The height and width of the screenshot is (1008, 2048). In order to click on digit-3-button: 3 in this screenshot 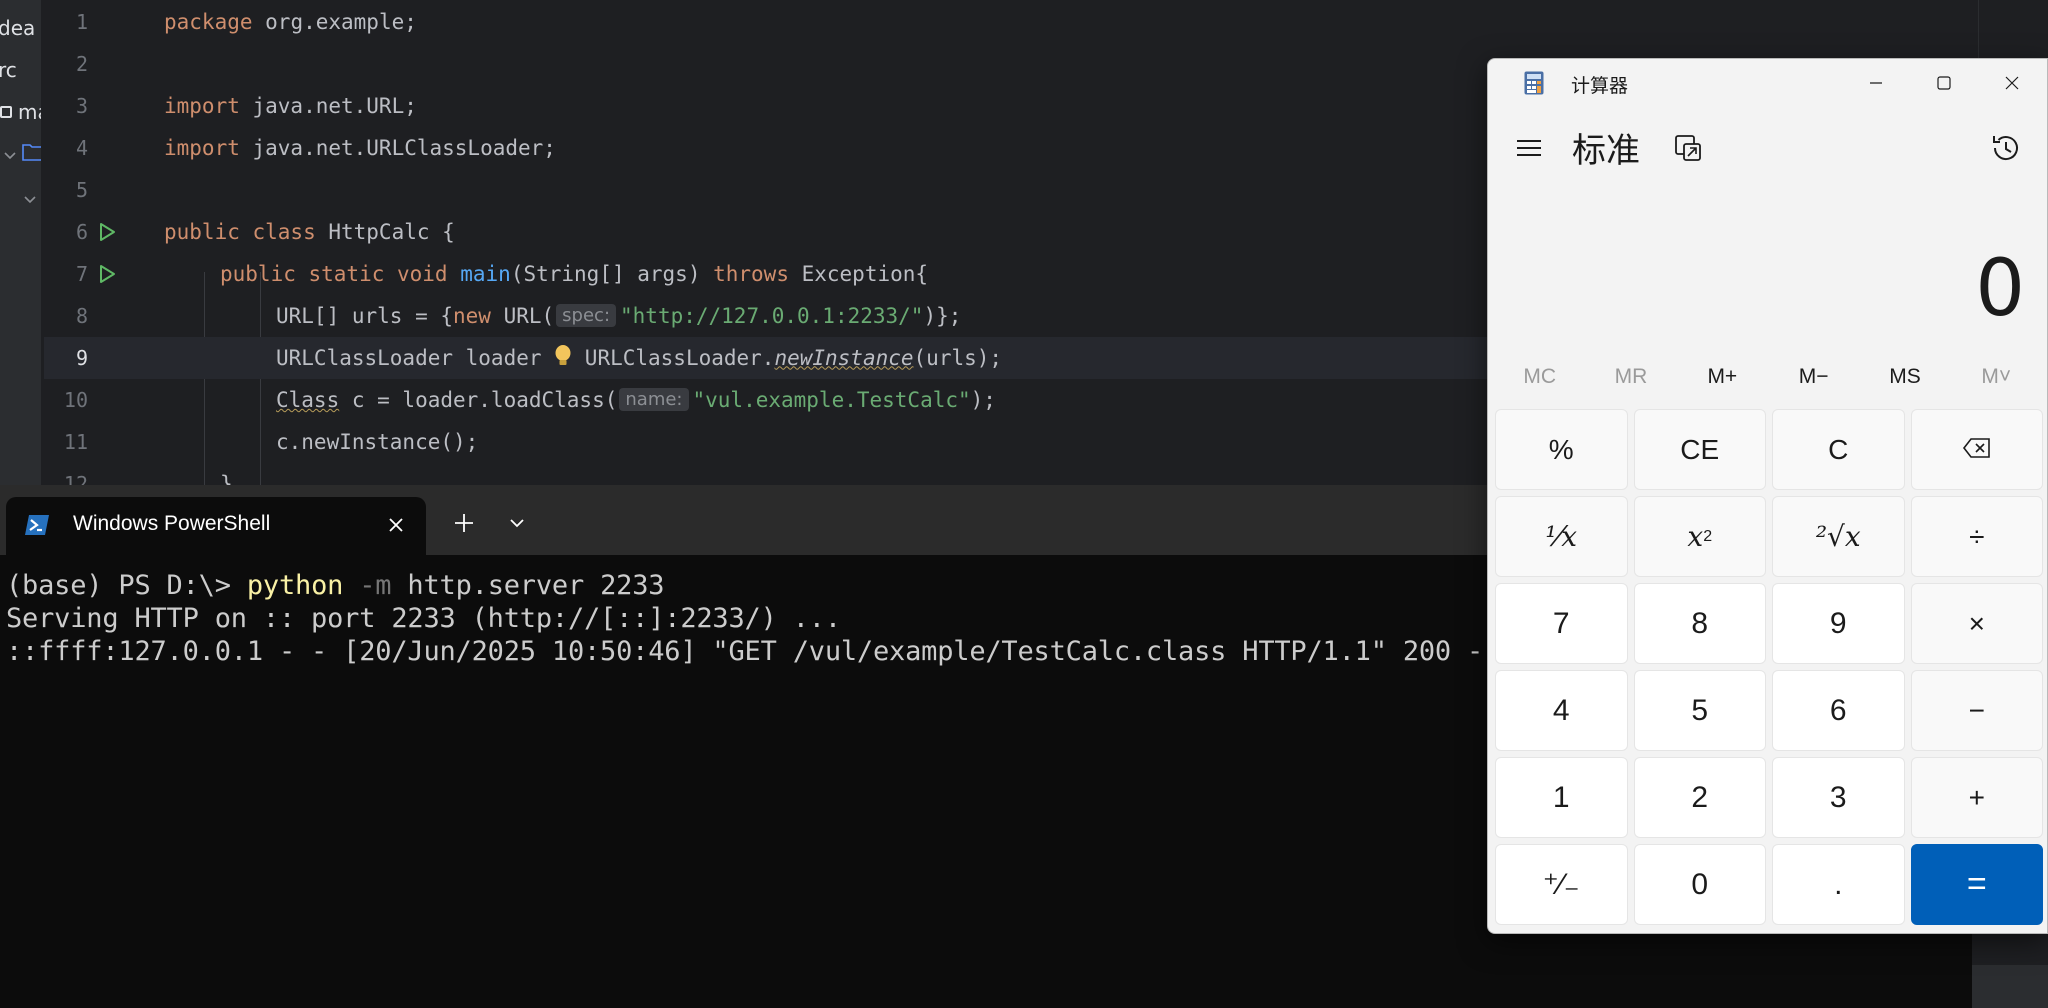, I will do `click(1838, 797)`.